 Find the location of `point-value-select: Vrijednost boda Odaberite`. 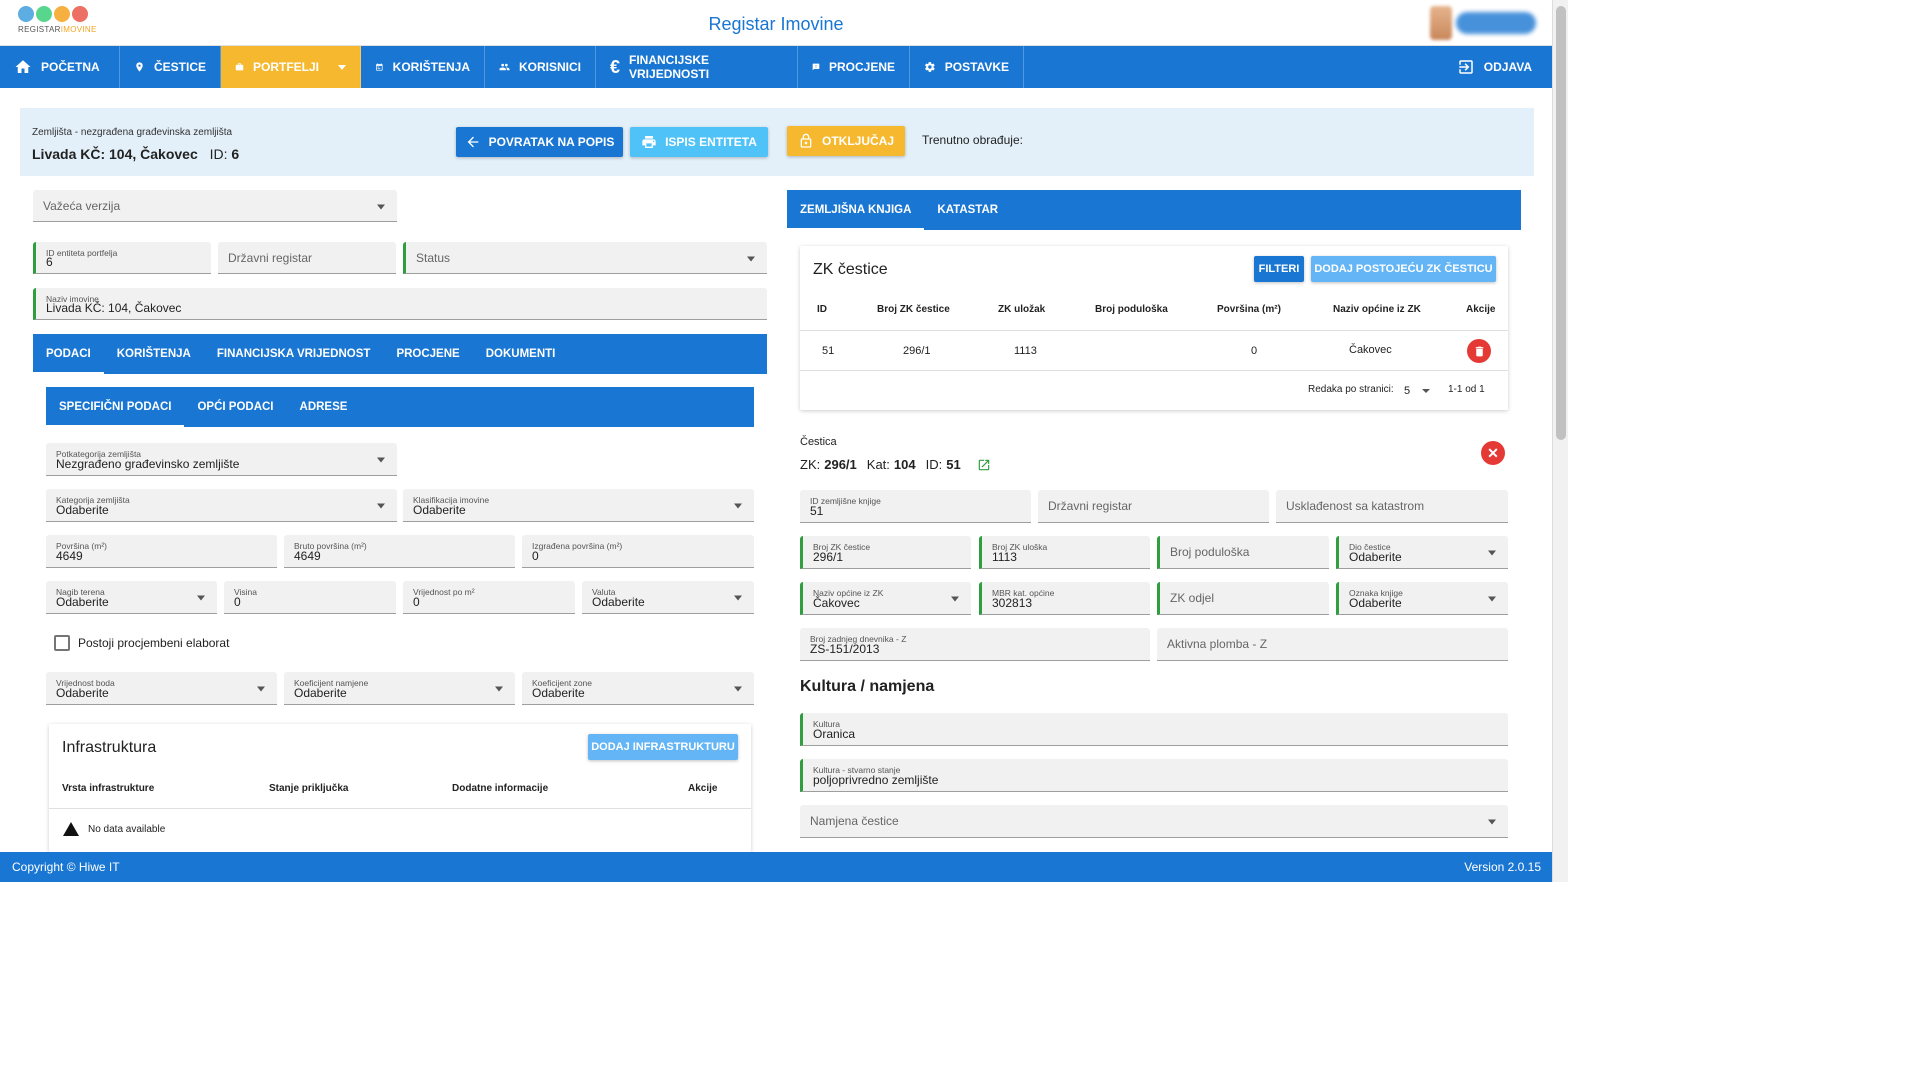

point-value-select: Vrijednost boda Odaberite is located at coordinates (161, 688).